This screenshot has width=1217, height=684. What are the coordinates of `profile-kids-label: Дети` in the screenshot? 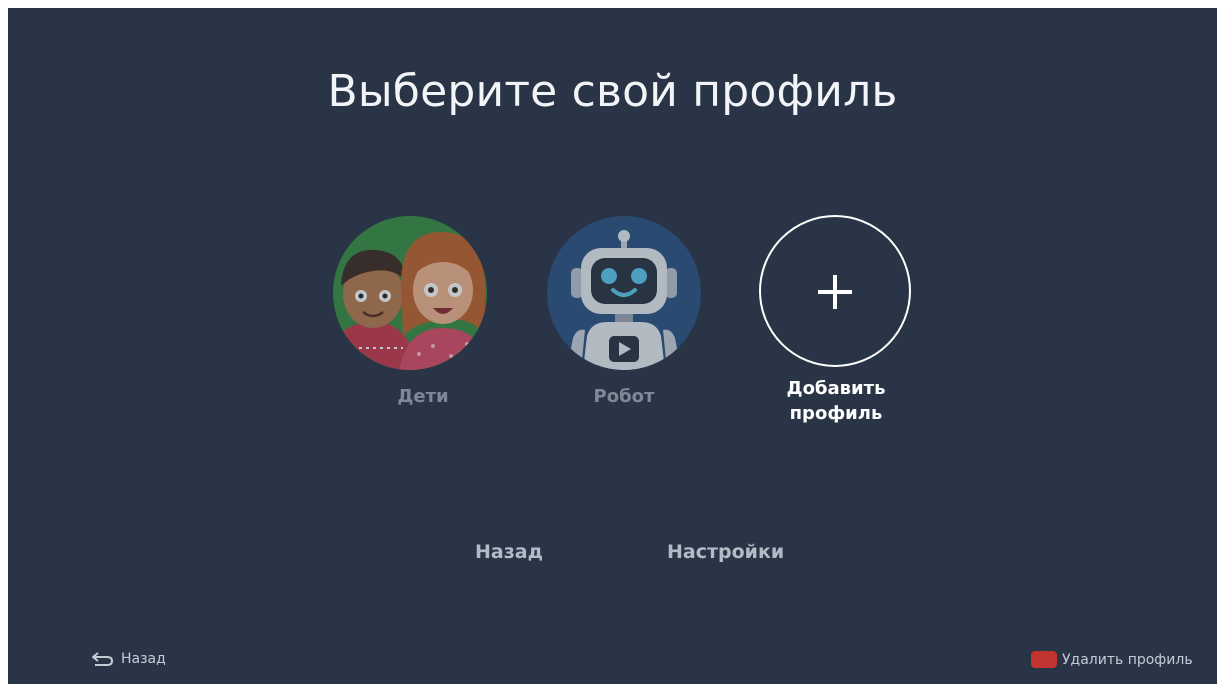 It's located at (423, 396).